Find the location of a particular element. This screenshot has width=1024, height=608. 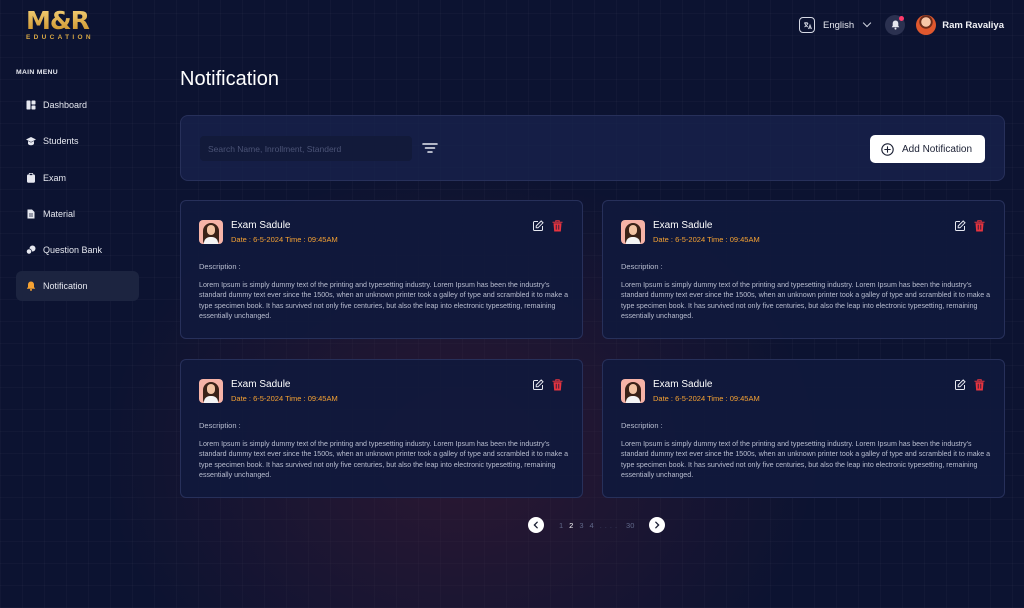

clipboard-icon is located at coordinates (31, 177).